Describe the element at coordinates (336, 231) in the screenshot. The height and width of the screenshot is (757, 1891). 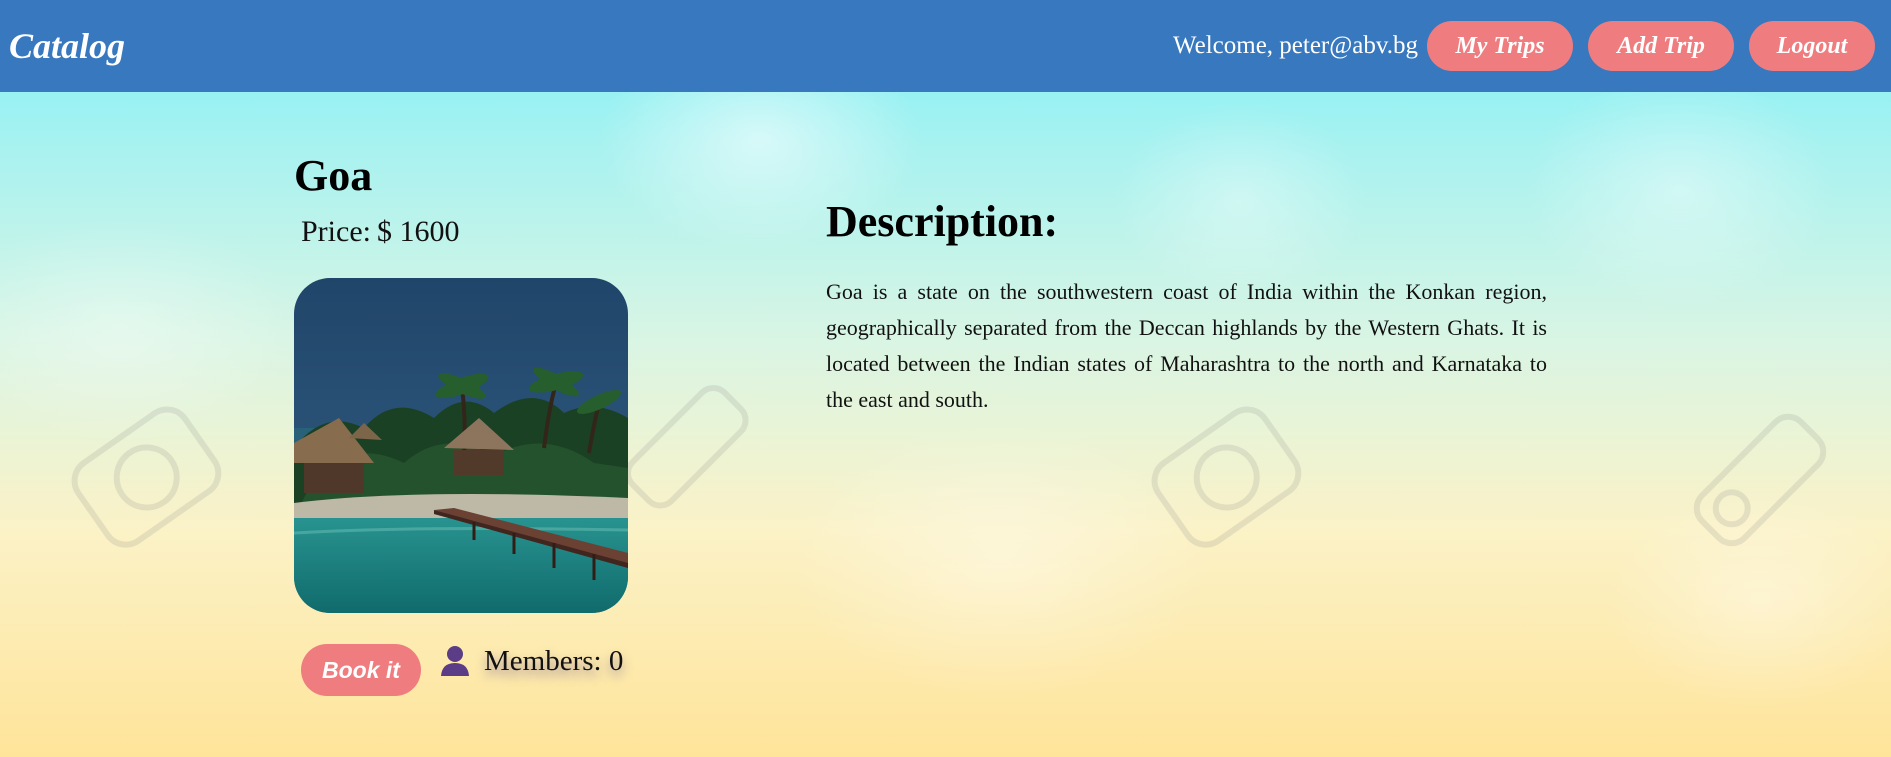
I see `price-label: Price:` at that location.